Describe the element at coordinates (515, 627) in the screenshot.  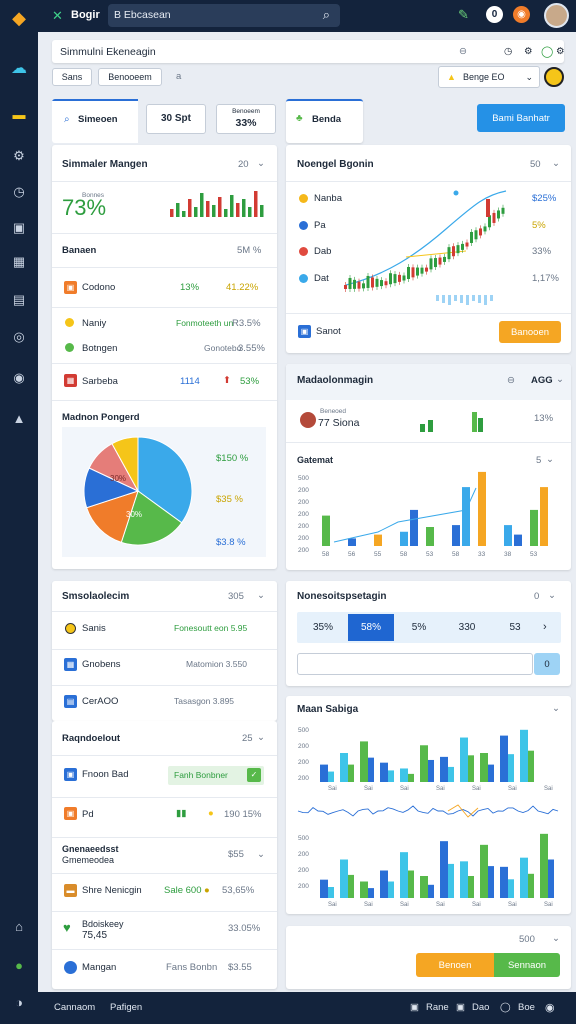
I see `page-button: 53` at that location.